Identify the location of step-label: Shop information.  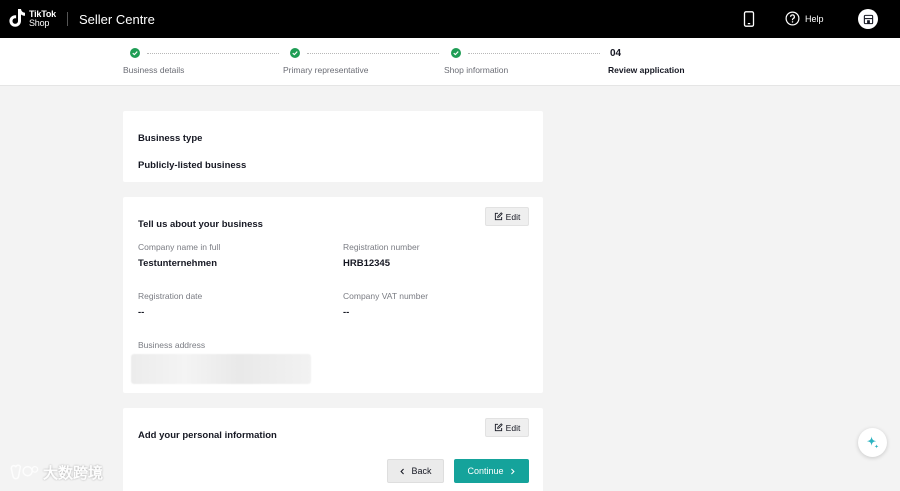
(476, 70).